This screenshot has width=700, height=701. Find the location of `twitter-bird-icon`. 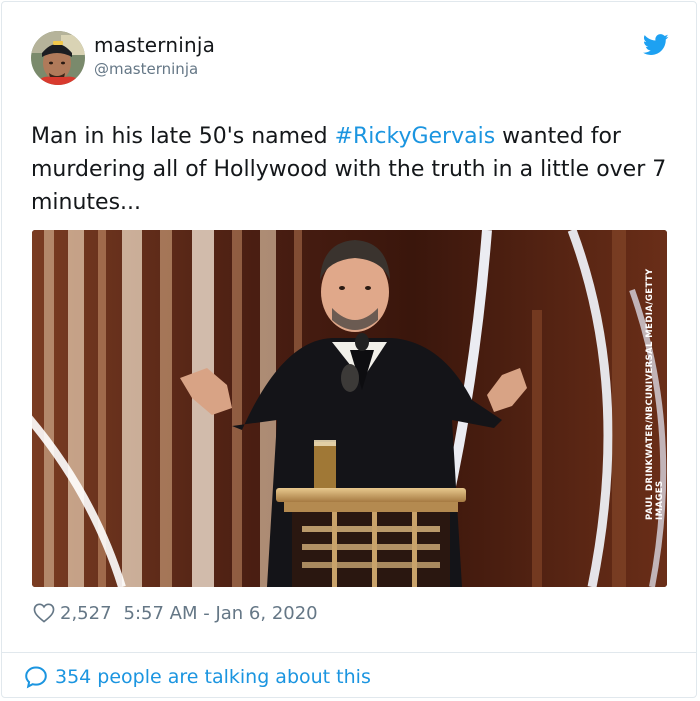

twitter-bird-icon is located at coordinates (656, 45).